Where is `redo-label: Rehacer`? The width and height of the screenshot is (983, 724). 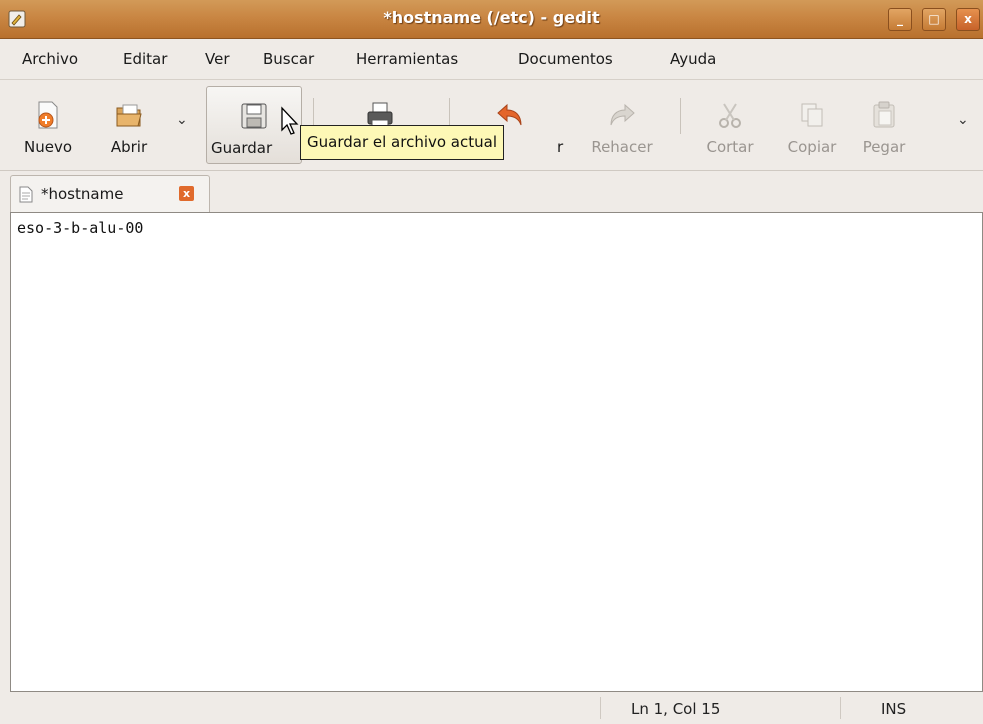
redo-label: Rehacer is located at coordinates (622, 147).